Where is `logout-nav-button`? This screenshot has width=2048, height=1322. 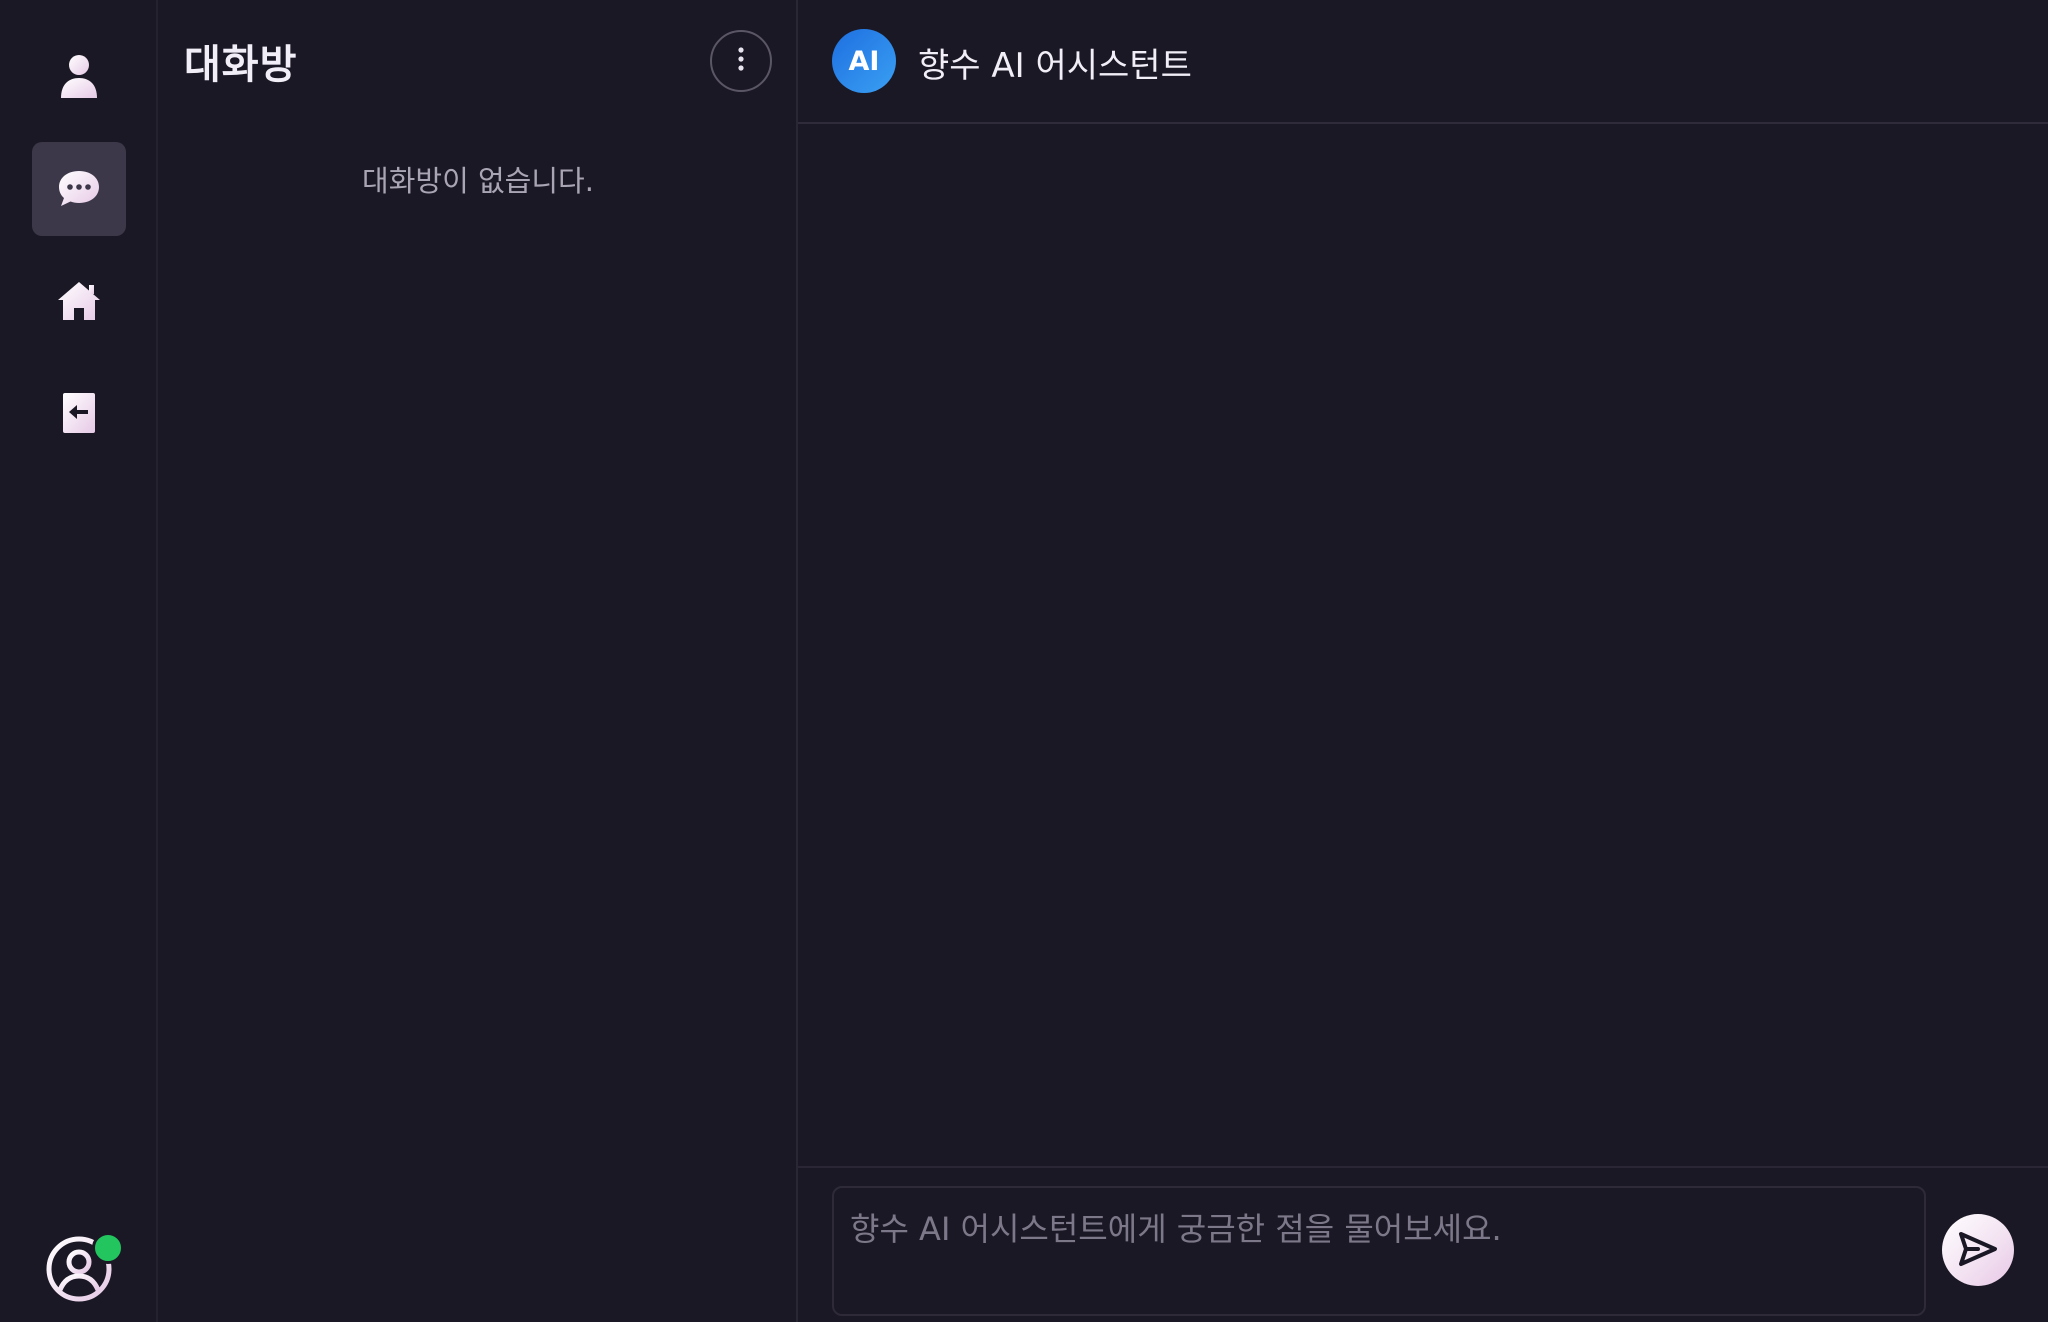 logout-nav-button is located at coordinates (79, 413).